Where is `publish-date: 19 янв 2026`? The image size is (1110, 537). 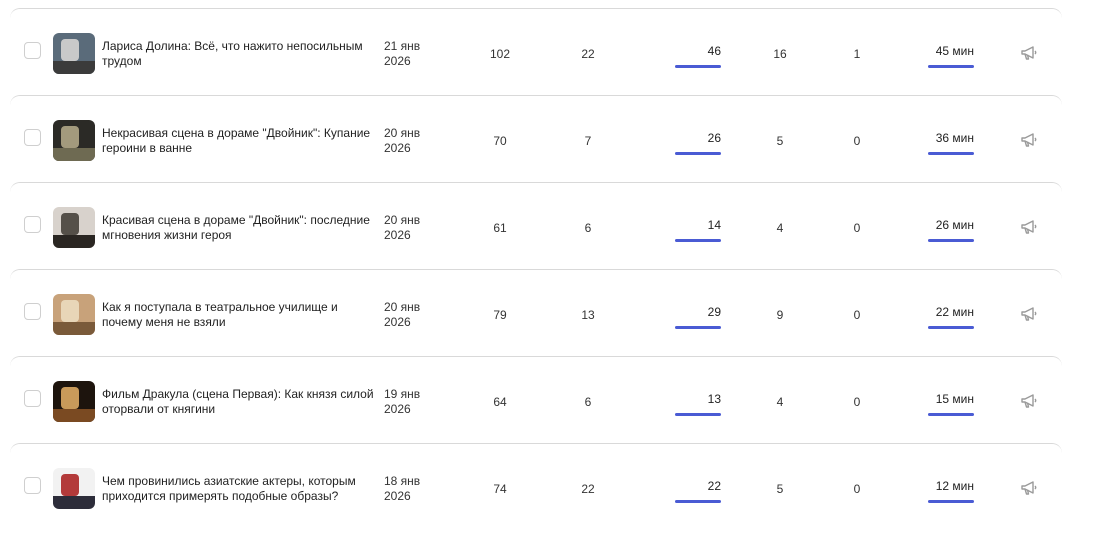 publish-date: 19 янв 2026 is located at coordinates (414, 402).